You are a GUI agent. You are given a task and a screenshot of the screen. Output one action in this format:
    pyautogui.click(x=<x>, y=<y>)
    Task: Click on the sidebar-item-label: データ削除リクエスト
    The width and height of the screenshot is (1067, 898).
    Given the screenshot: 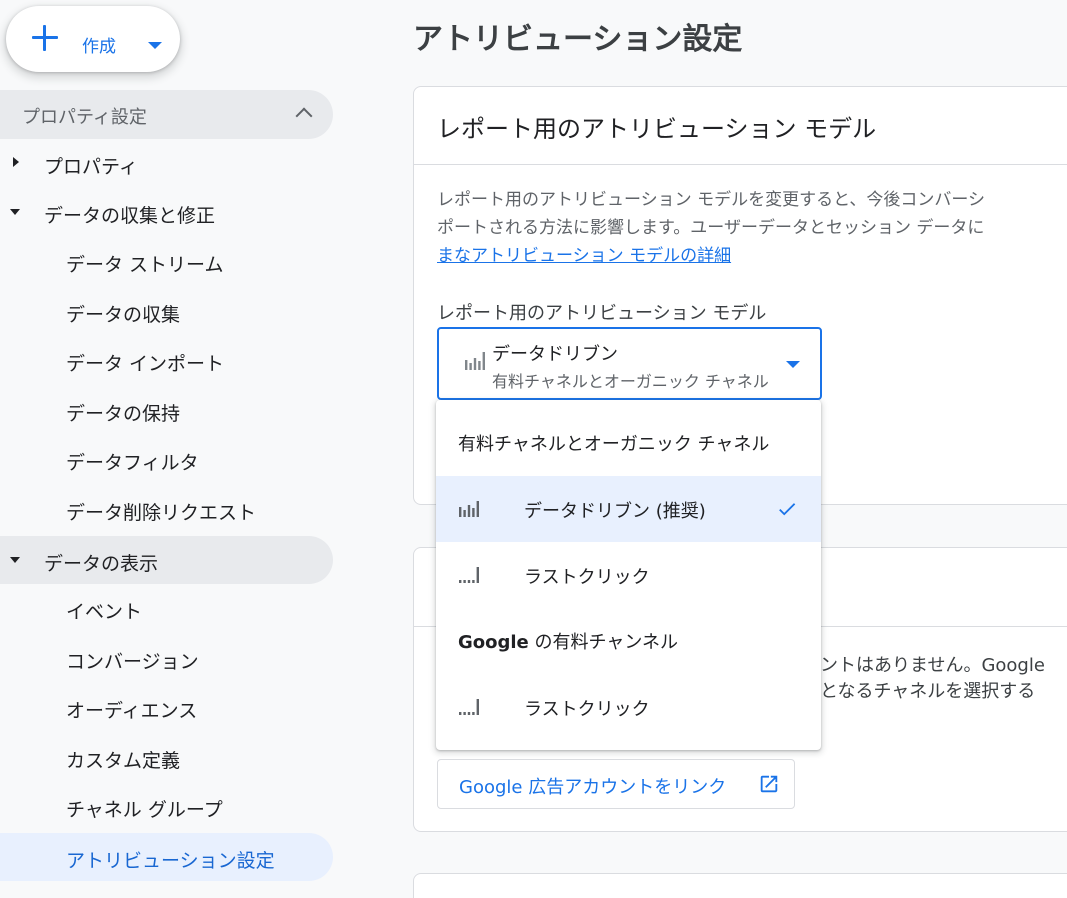 What is the action you would take?
    pyautogui.click(x=161, y=513)
    